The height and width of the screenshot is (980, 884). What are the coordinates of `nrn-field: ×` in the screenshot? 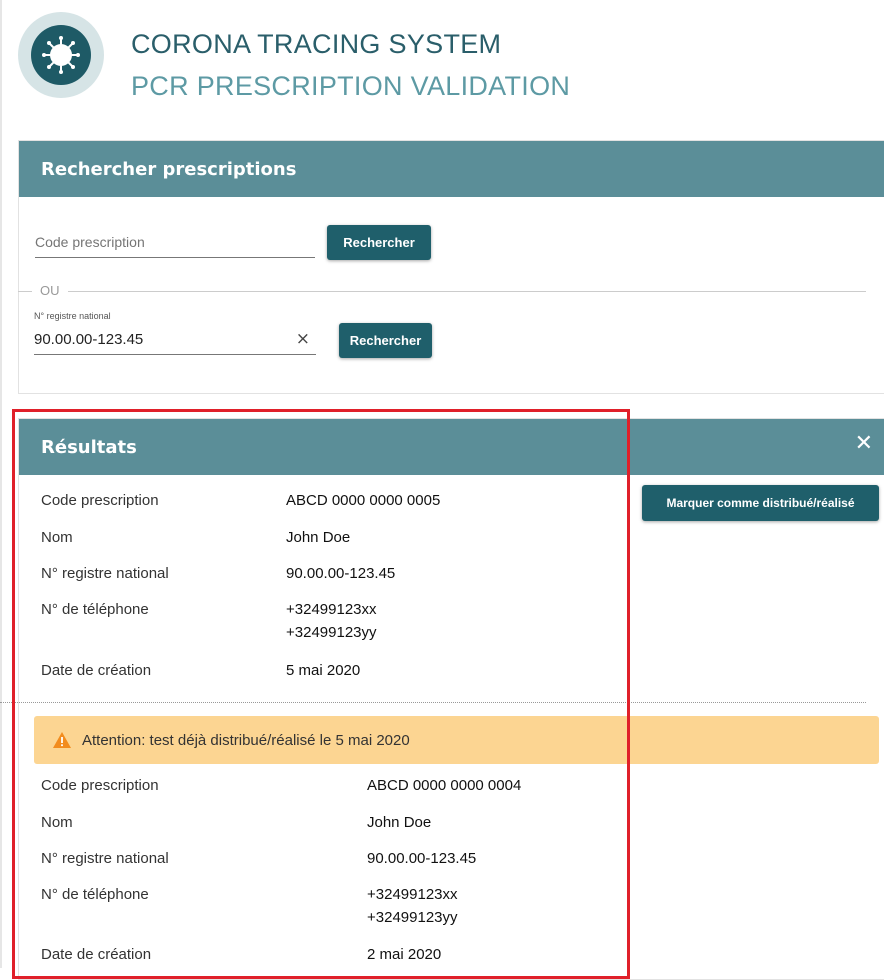 It's located at (175, 340).